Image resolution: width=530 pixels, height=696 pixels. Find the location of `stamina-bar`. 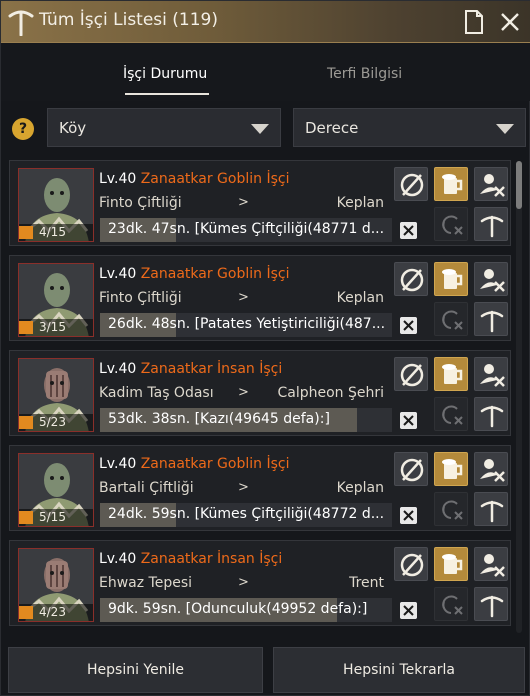

stamina-bar is located at coordinates (26, 327).